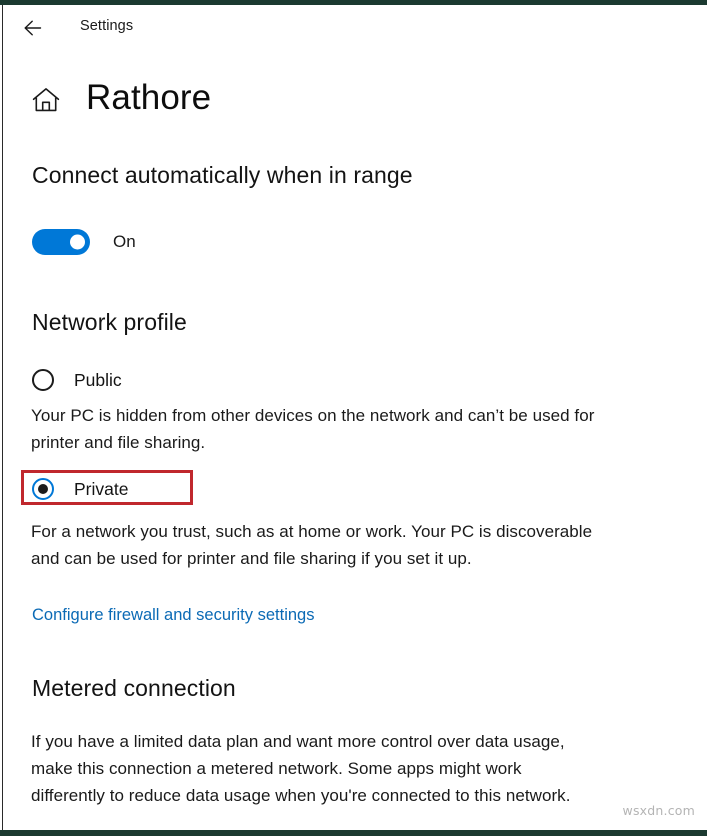 Image resolution: width=707 pixels, height=836 pixels. I want to click on radio-circle-public, so click(43, 380).